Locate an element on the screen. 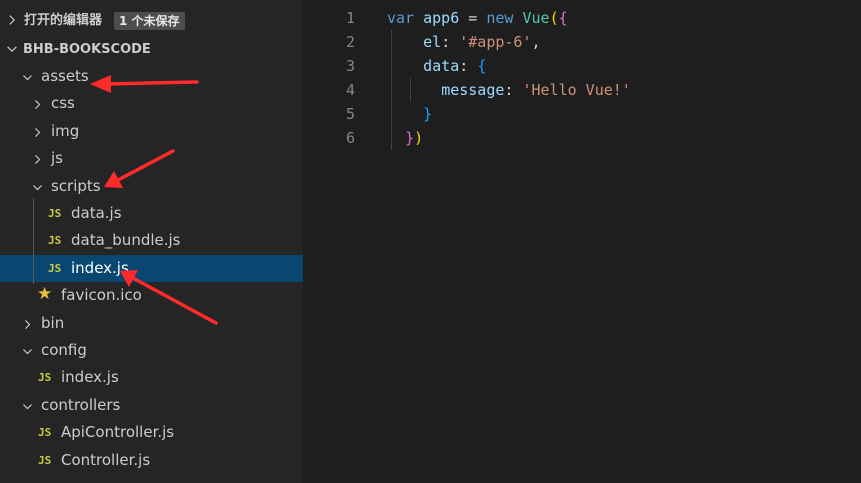 The width and height of the screenshot is (861, 483). folder-item-controllers: controllers is located at coordinates (151, 405).